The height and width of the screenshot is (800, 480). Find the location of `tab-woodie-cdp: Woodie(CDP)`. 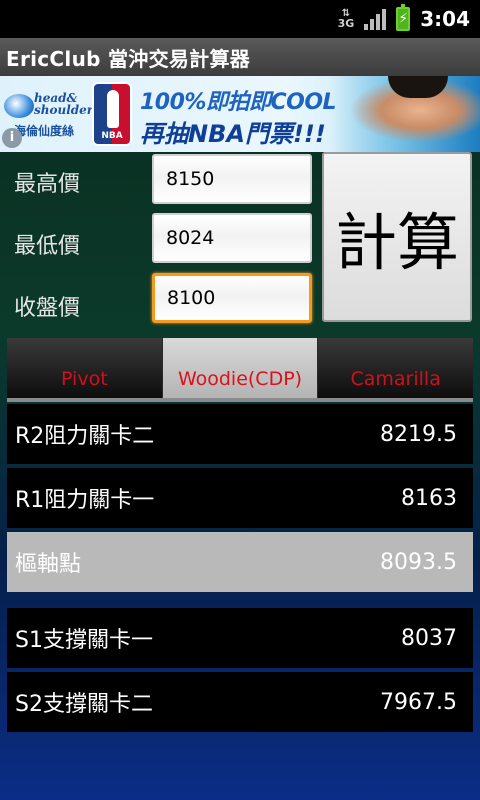

tab-woodie-cdp: Woodie(CDP) is located at coordinates (240, 368).